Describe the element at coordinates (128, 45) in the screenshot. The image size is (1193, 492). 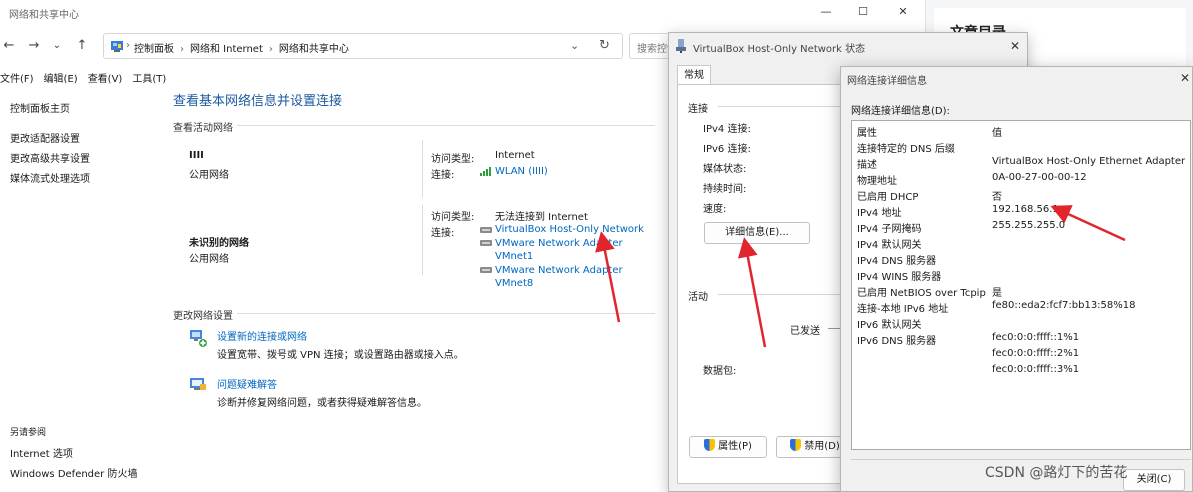
I see `breadcrumb-sep: ›` at that location.